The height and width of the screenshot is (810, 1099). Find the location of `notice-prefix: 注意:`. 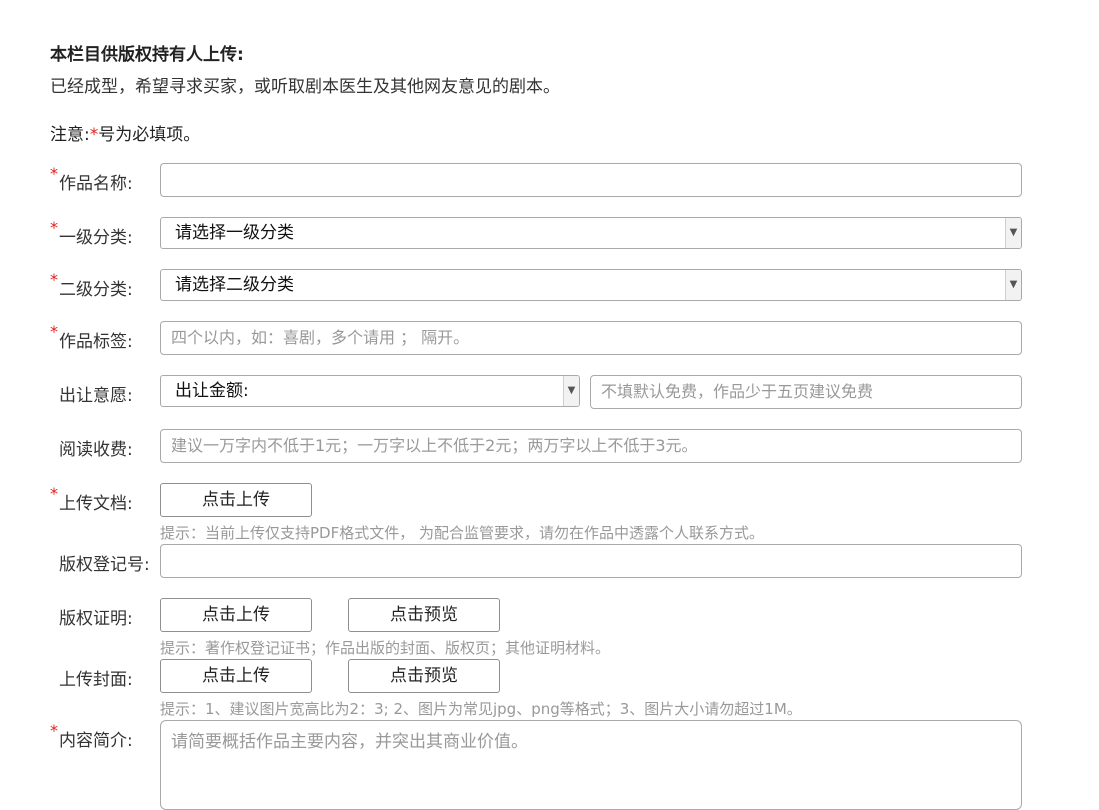

notice-prefix: 注意: is located at coordinates (70, 135).